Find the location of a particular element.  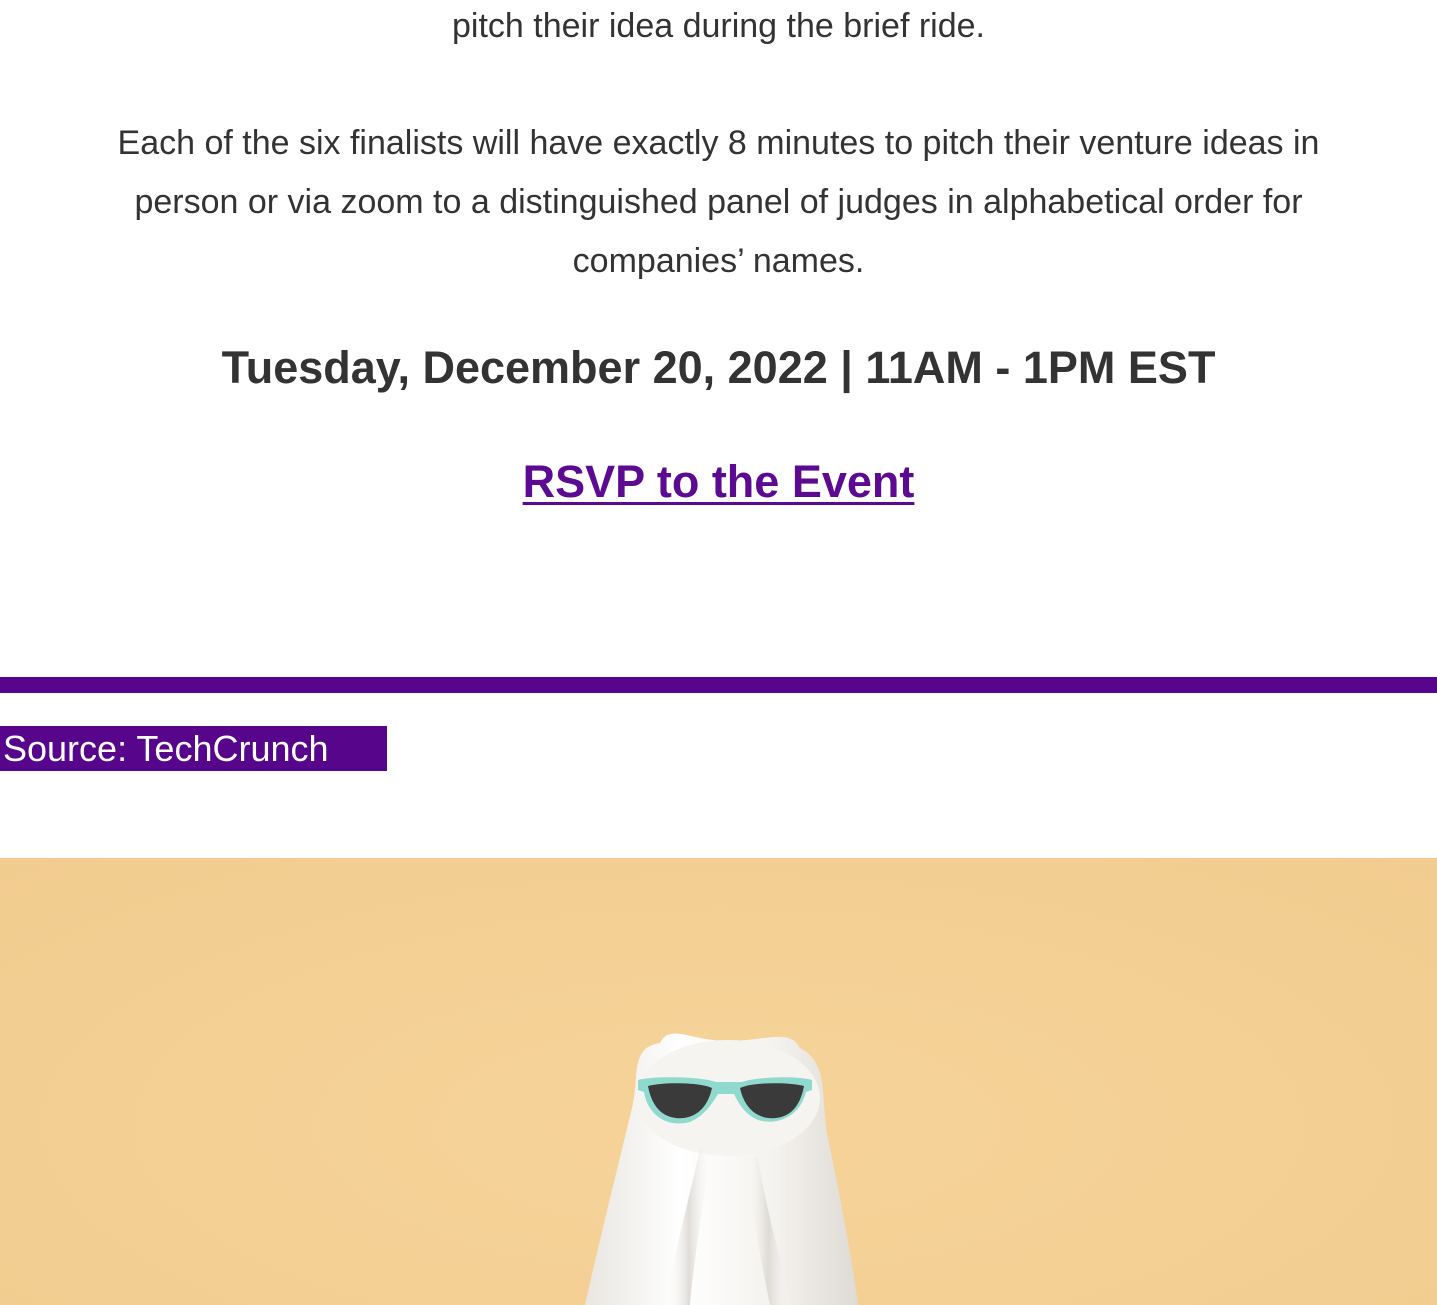

intro-paragraph-end: pitch their idea during the brief ride. is located at coordinates (718, 26).